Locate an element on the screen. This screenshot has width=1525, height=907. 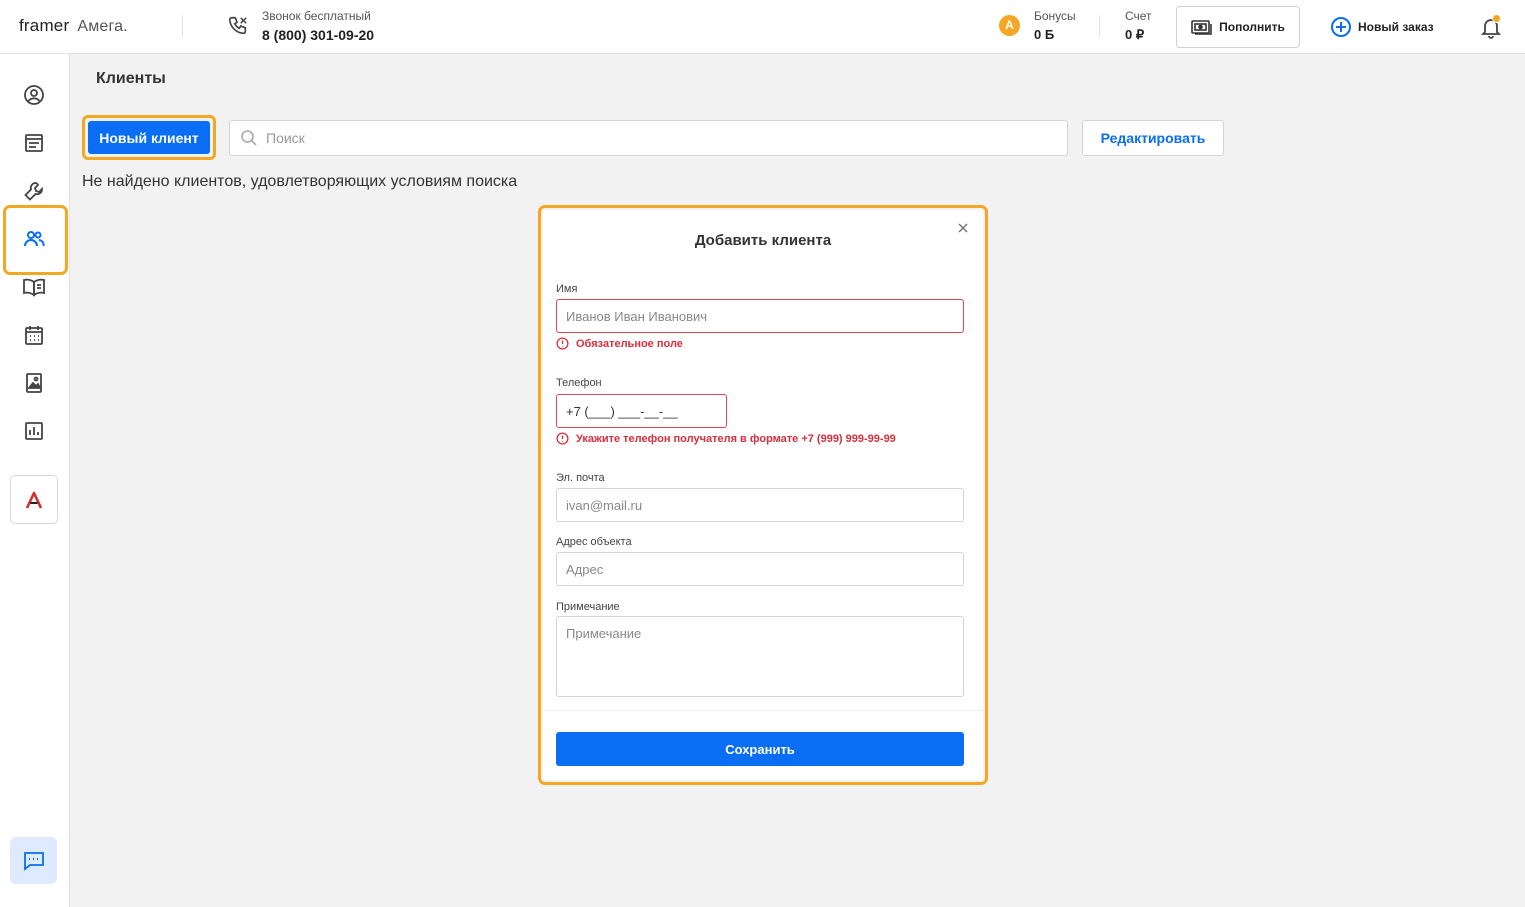
name-label: Имя is located at coordinates (567, 289).